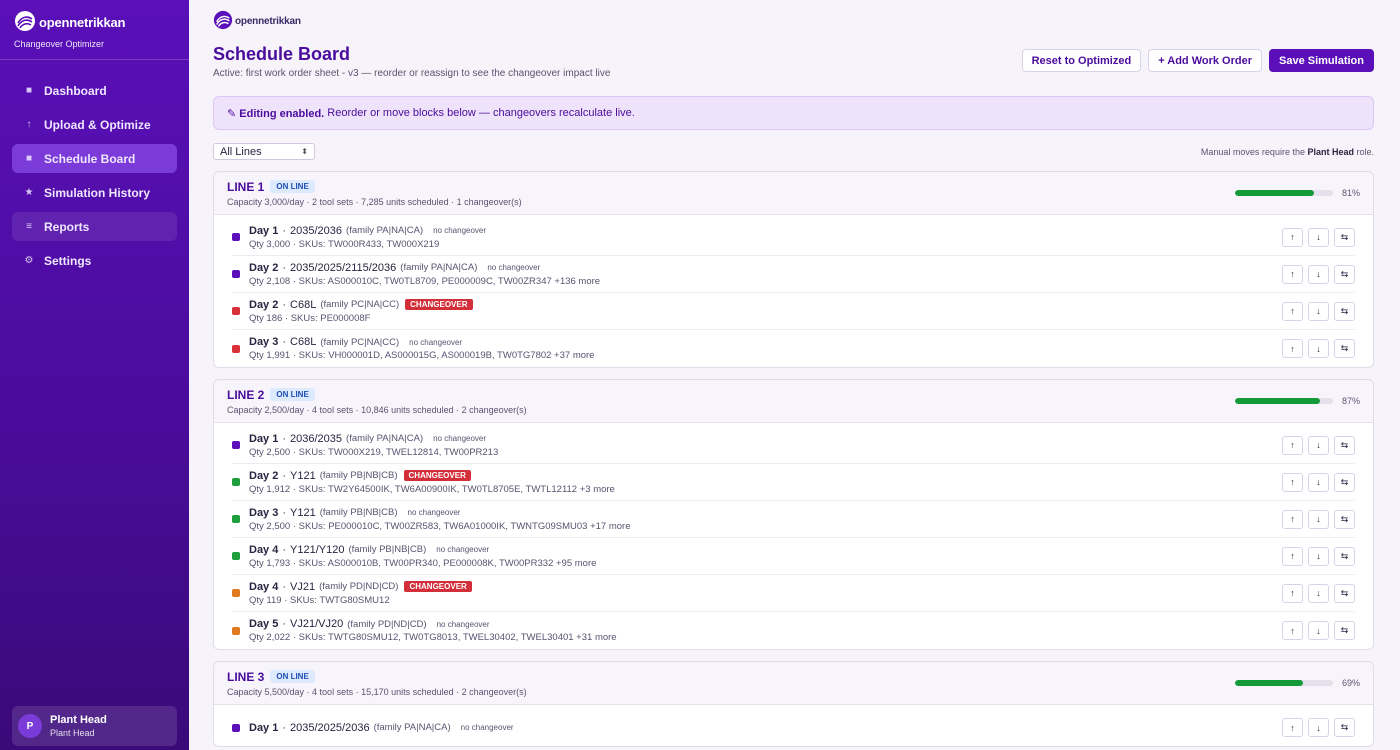 The image size is (1400, 750). I want to click on user-card: P Plant Head Plant Head, so click(94, 726).